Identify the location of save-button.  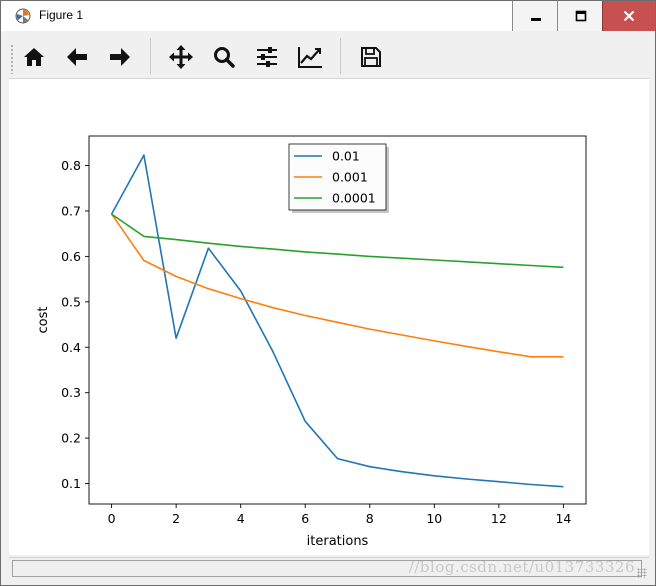
(371, 57).